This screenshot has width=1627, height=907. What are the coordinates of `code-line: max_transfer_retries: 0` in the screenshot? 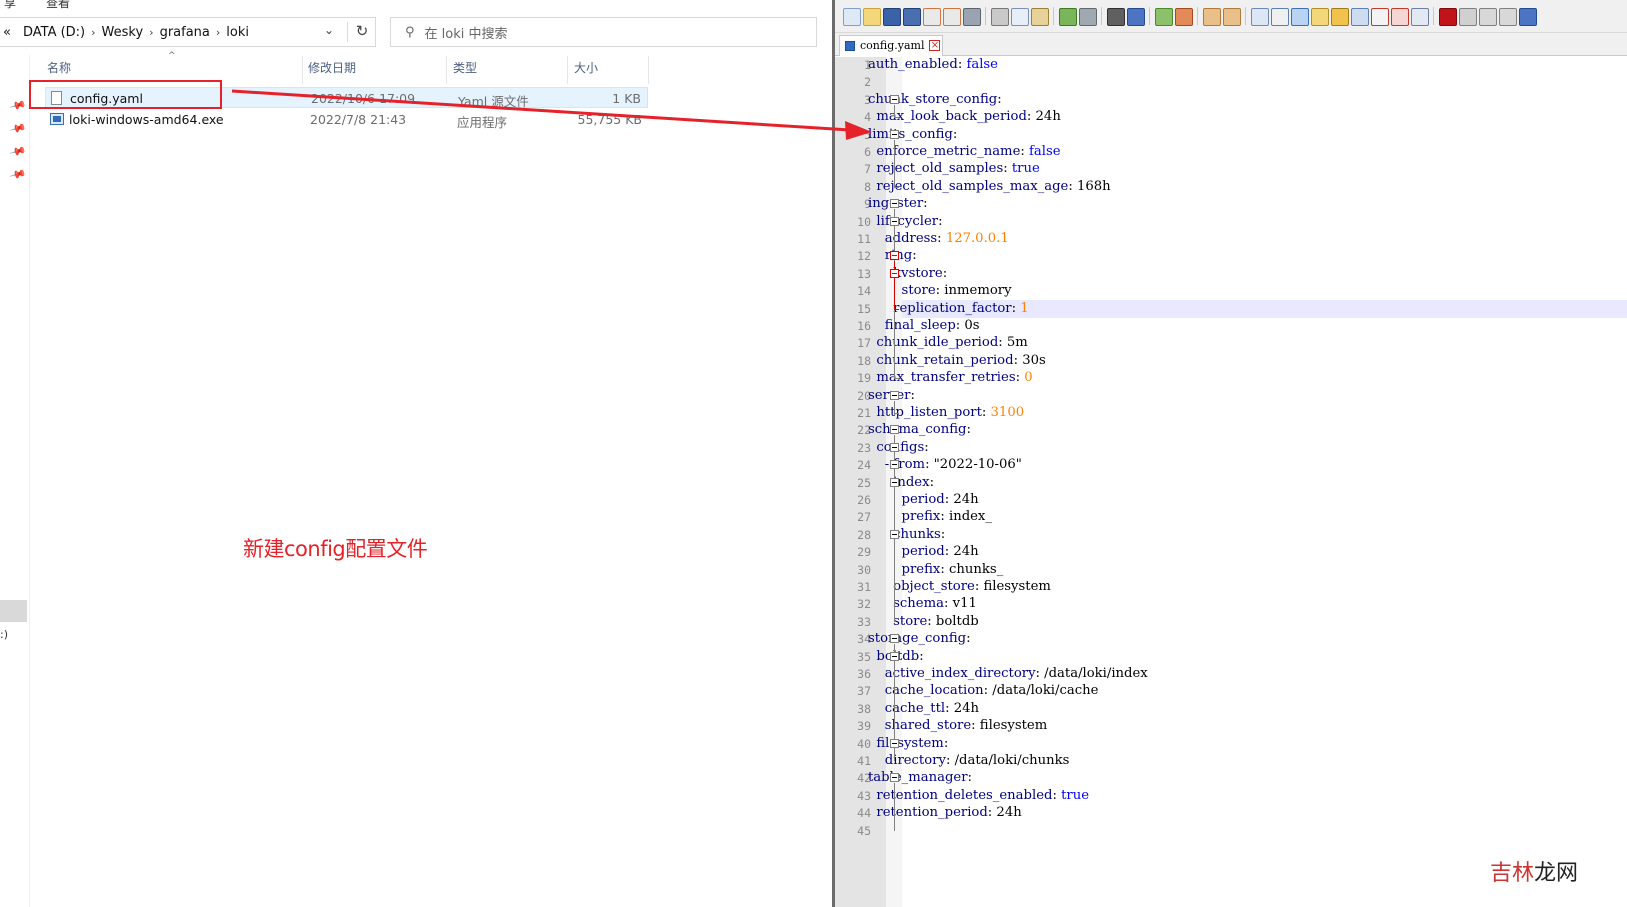 It's located at (950, 378).